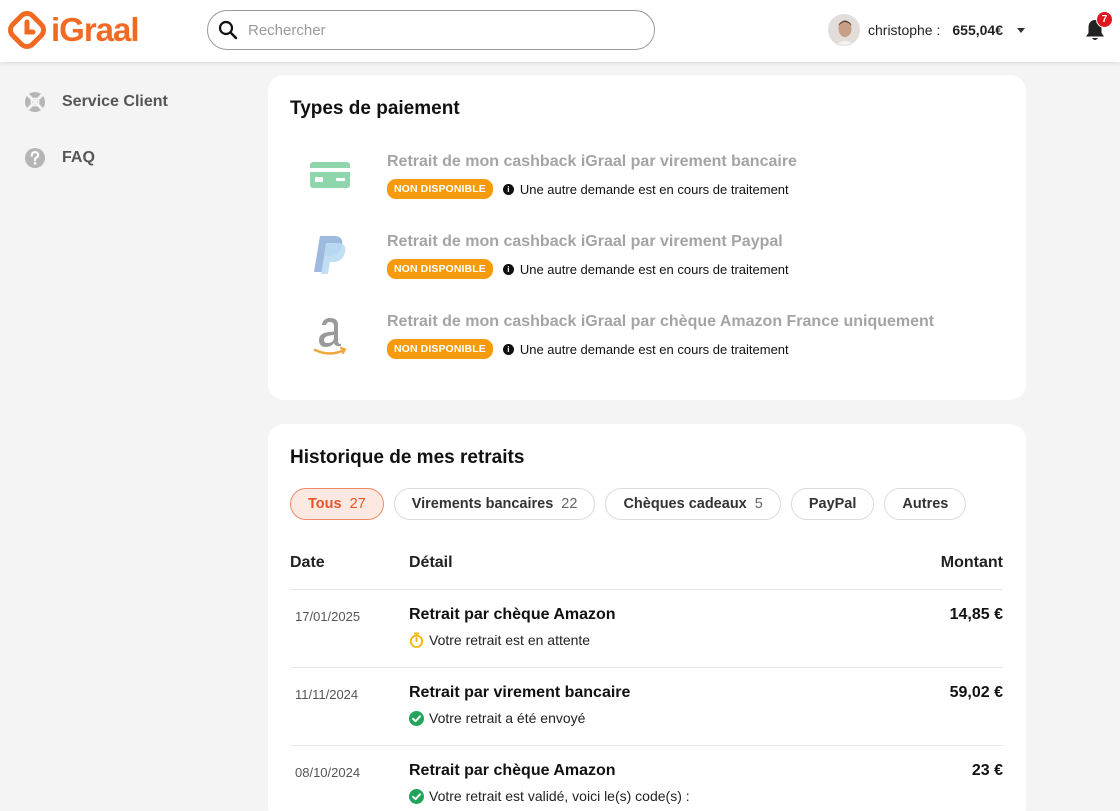  I want to click on column-header-amount: Montant, so click(971, 562).